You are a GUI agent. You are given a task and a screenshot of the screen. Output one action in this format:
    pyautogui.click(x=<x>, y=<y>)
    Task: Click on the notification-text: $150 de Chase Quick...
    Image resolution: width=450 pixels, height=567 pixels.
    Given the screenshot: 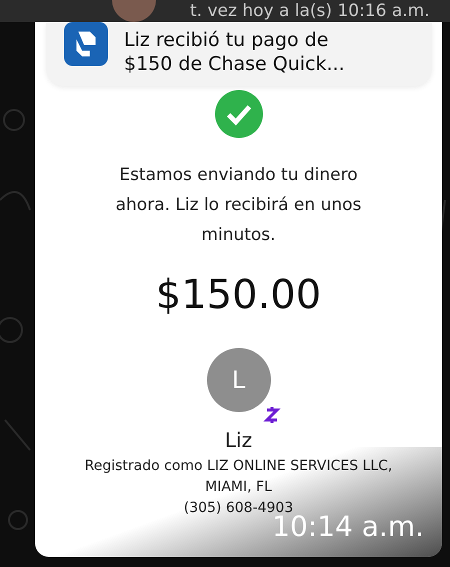 What is the action you would take?
    pyautogui.click(x=234, y=64)
    